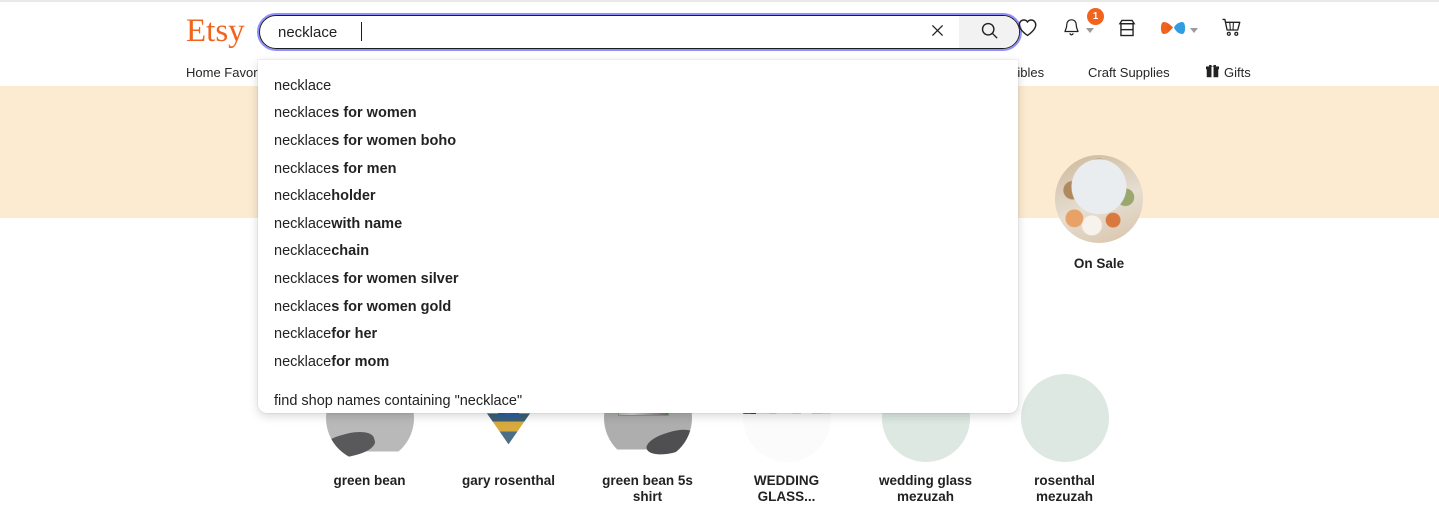 This screenshot has width=1439, height=515. What do you see at coordinates (364, 168) in the screenshot?
I see `suggestion-completion: s for men` at bounding box center [364, 168].